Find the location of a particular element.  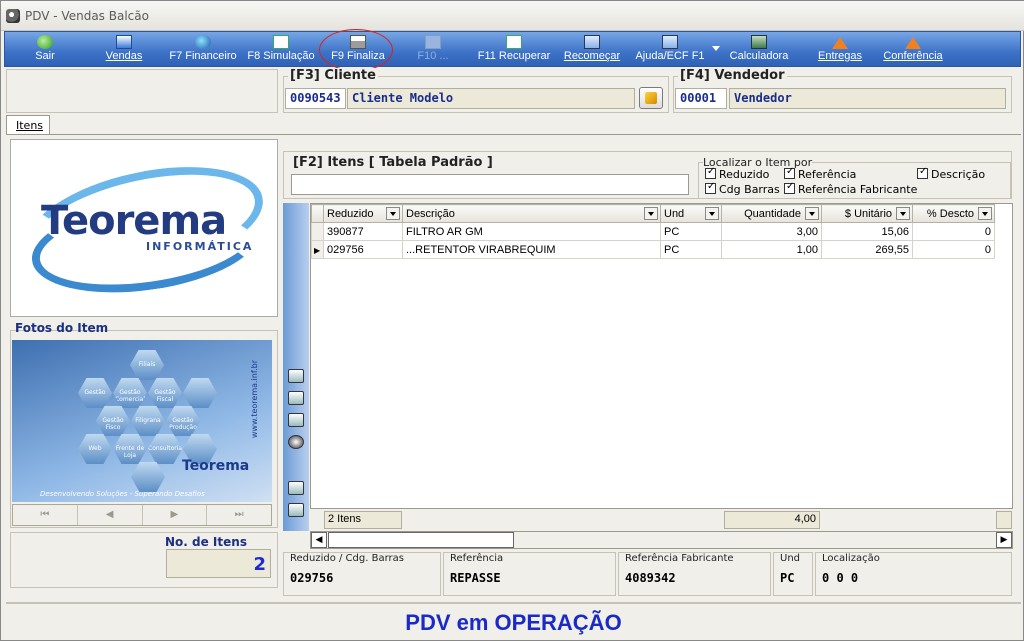

col-quantidade: Quantidade is located at coordinates (771, 213).